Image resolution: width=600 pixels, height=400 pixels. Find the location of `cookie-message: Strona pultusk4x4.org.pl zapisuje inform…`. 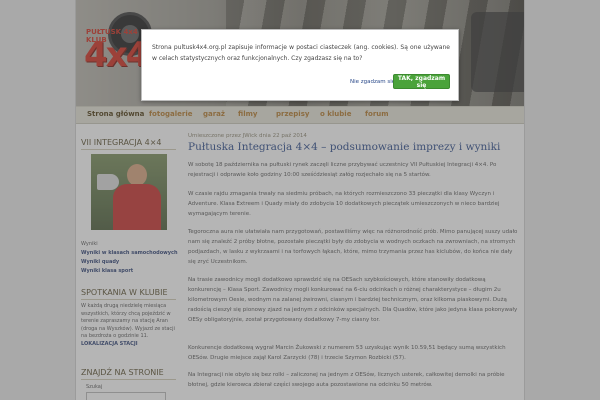

cookie-message: Strona pultusk4x4.org.pl zapisuje inform… is located at coordinates (301, 53).